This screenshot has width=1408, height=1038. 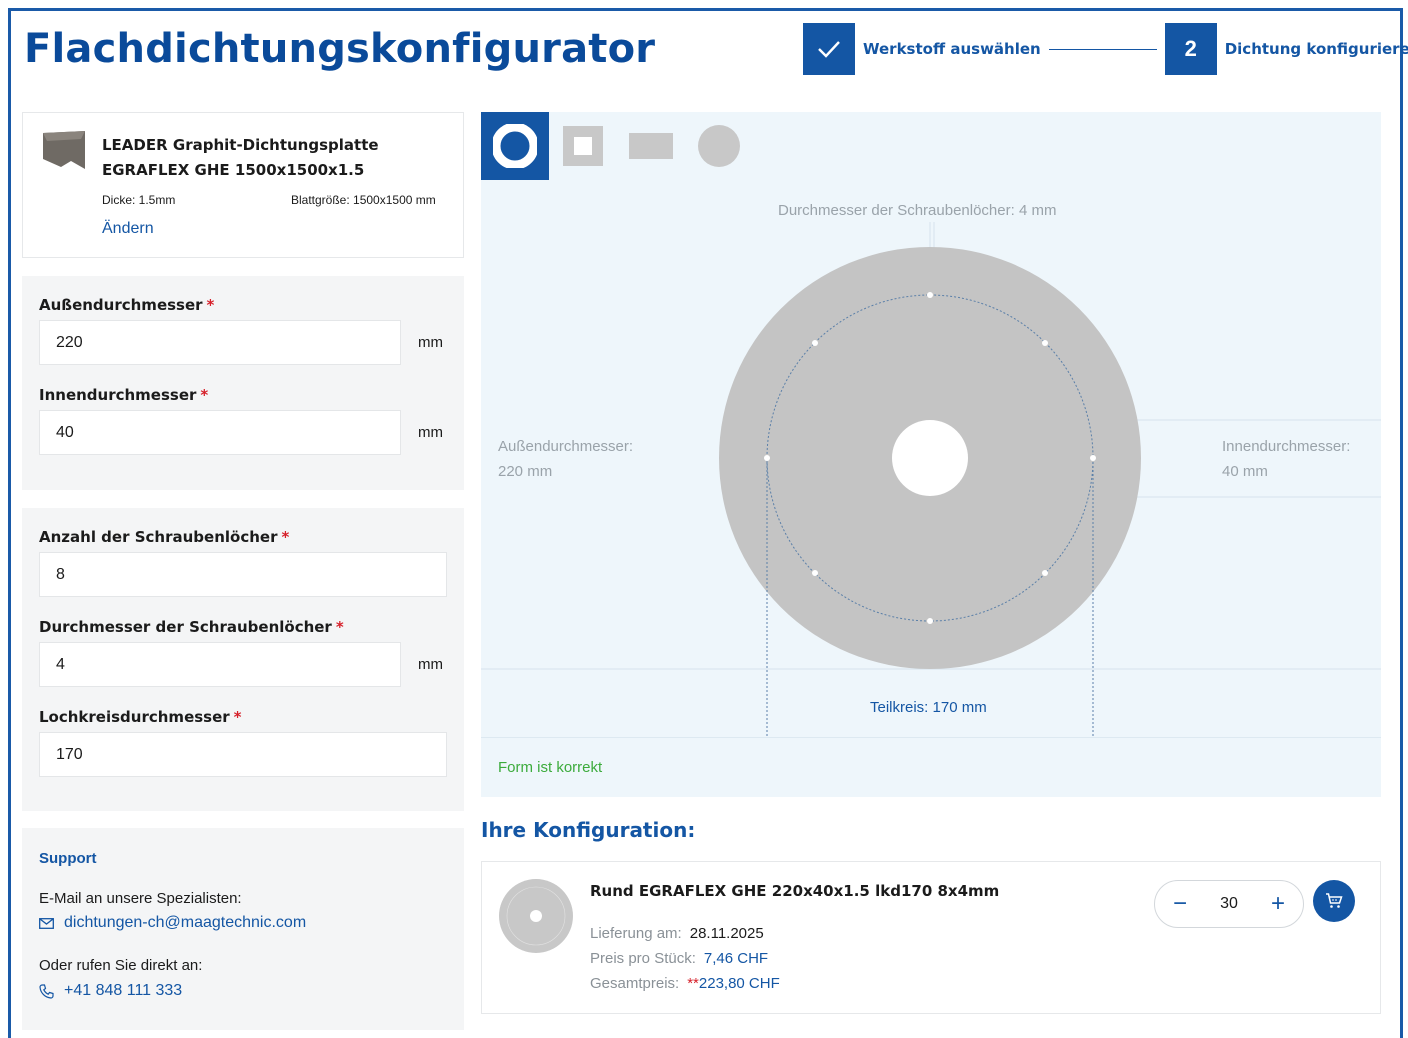 What do you see at coordinates (536, 916) in the screenshot?
I see `configuration-thumbnail` at bounding box center [536, 916].